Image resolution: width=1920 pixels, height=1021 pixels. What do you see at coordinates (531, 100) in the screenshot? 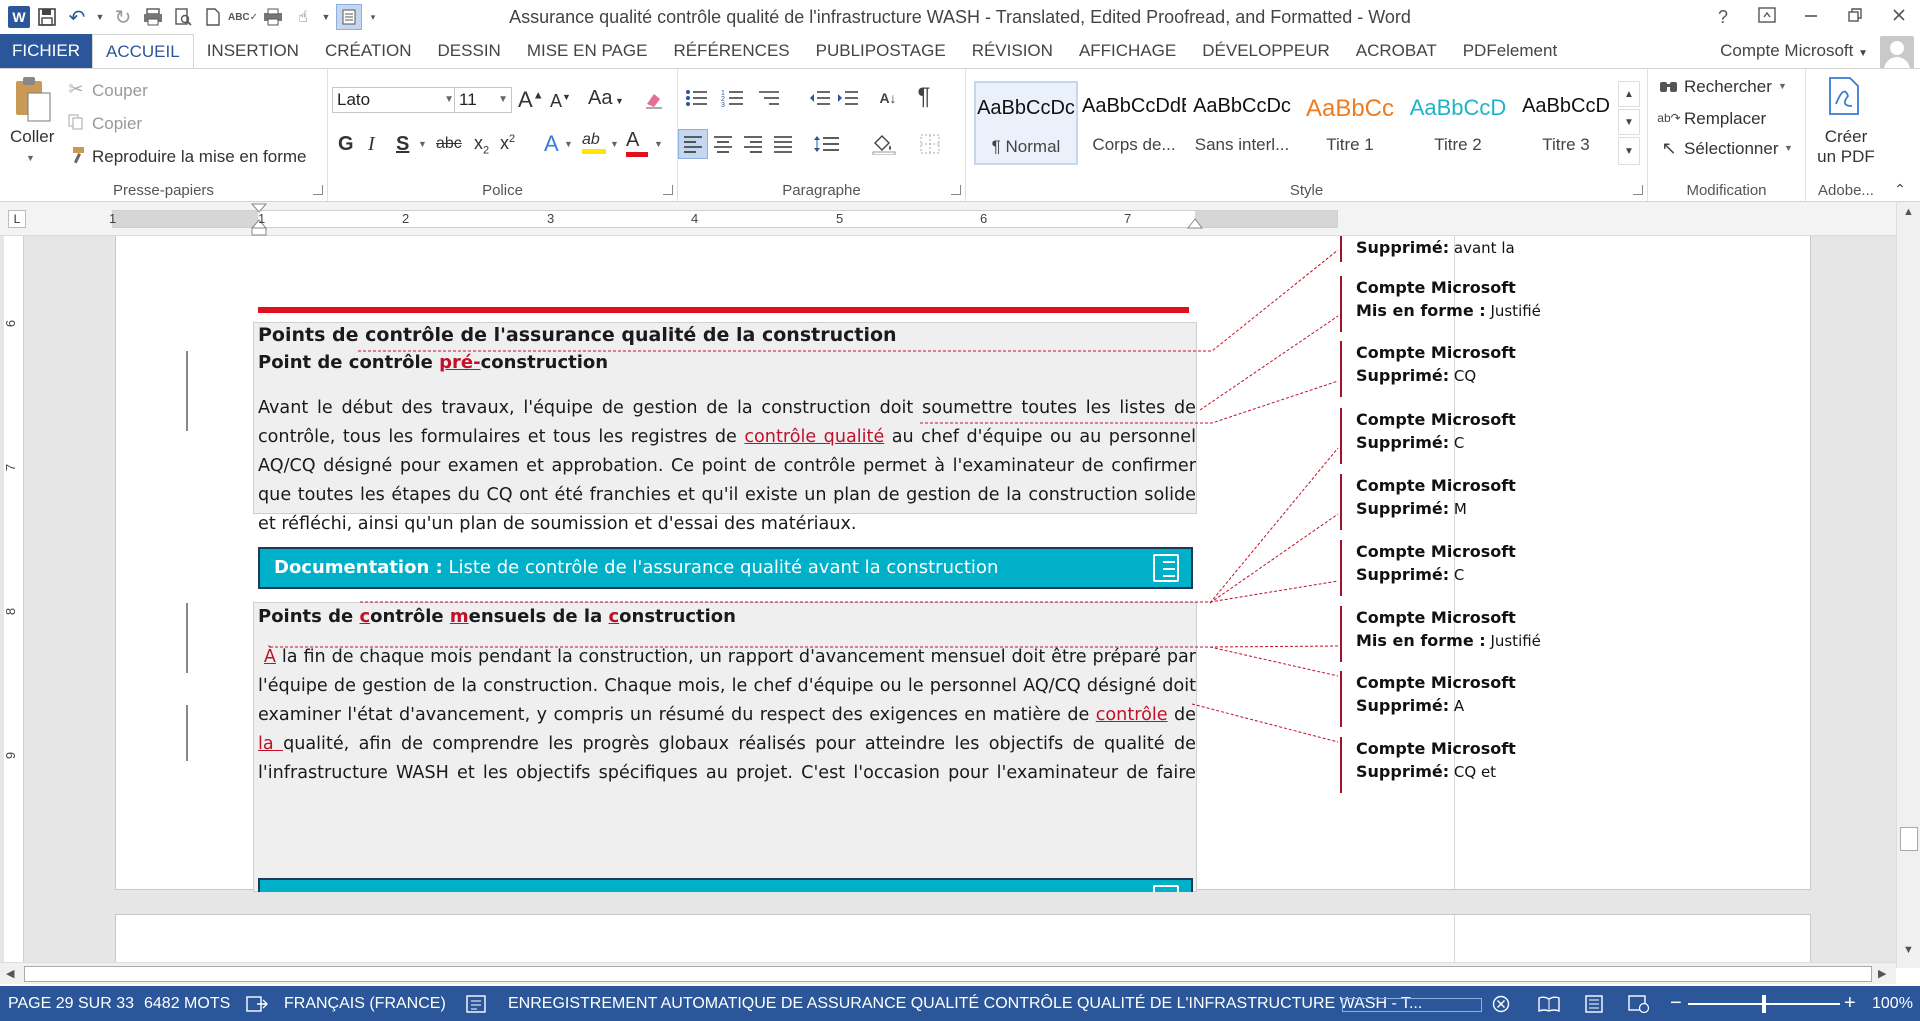
I see `grow-font-button: A▲` at bounding box center [531, 100].